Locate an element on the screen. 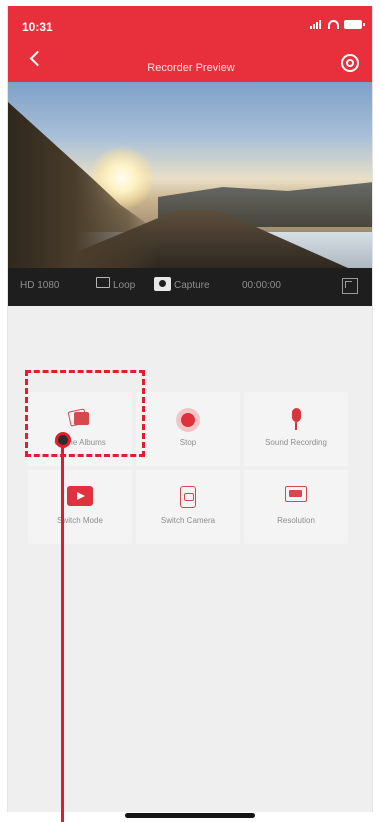 The height and width of the screenshot is (822, 380). stop-label: Stop is located at coordinates (188, 442).